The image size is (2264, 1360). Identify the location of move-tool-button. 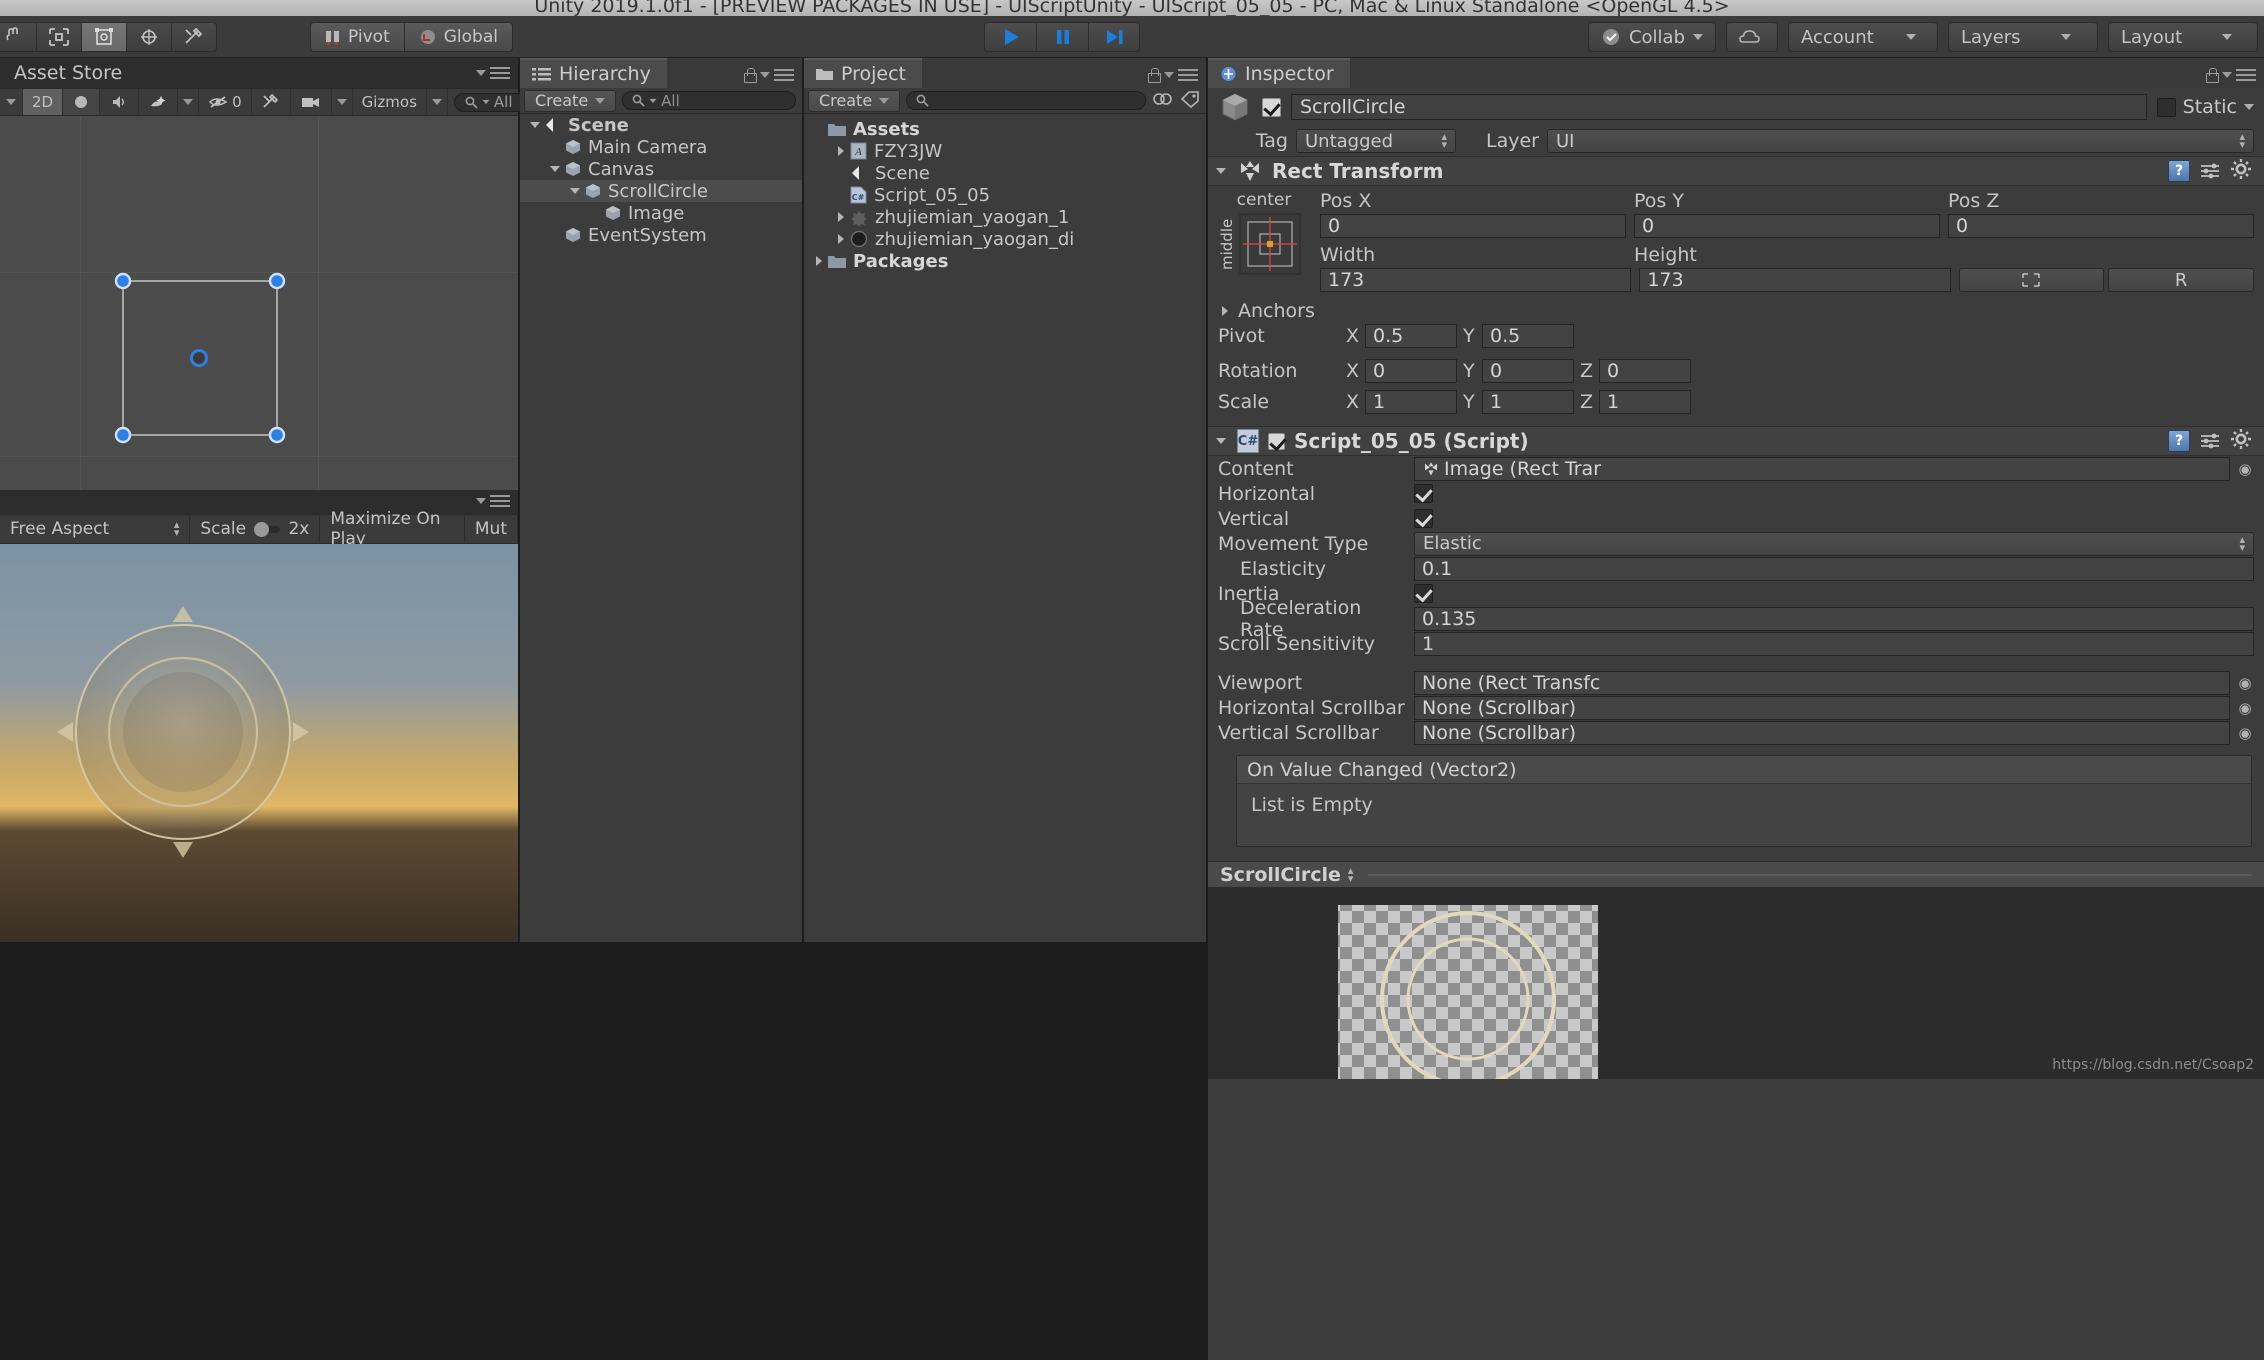
(58, 37).